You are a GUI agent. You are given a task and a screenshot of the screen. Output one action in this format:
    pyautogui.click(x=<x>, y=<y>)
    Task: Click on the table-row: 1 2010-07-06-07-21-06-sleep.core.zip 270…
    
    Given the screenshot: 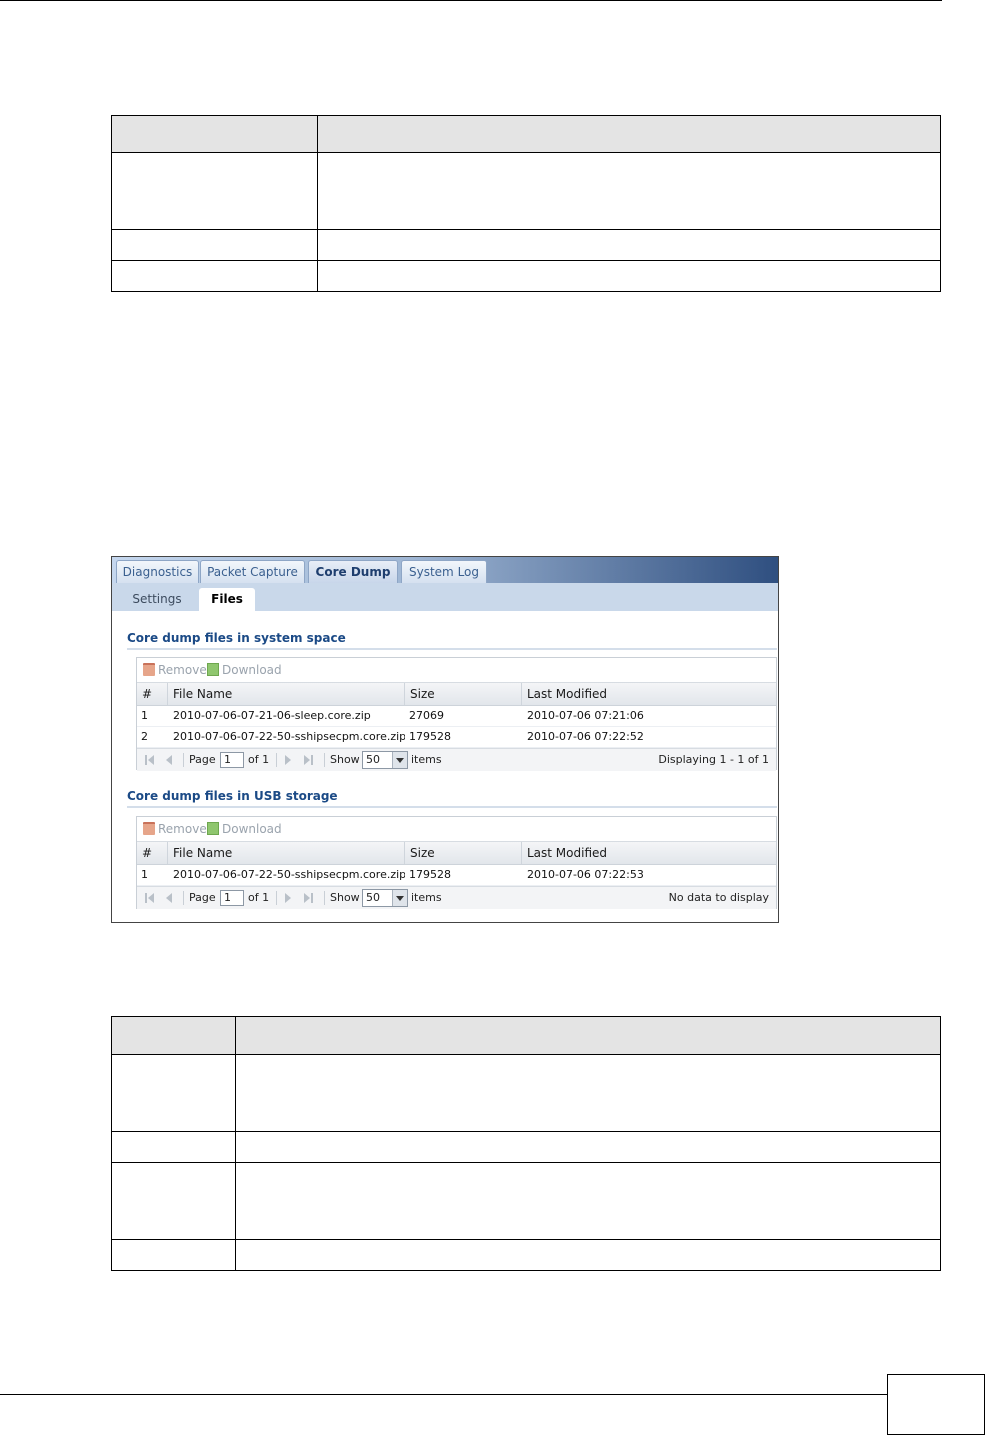 What is the action you would take?
    pyautogui.click(x=456, y=716)
    